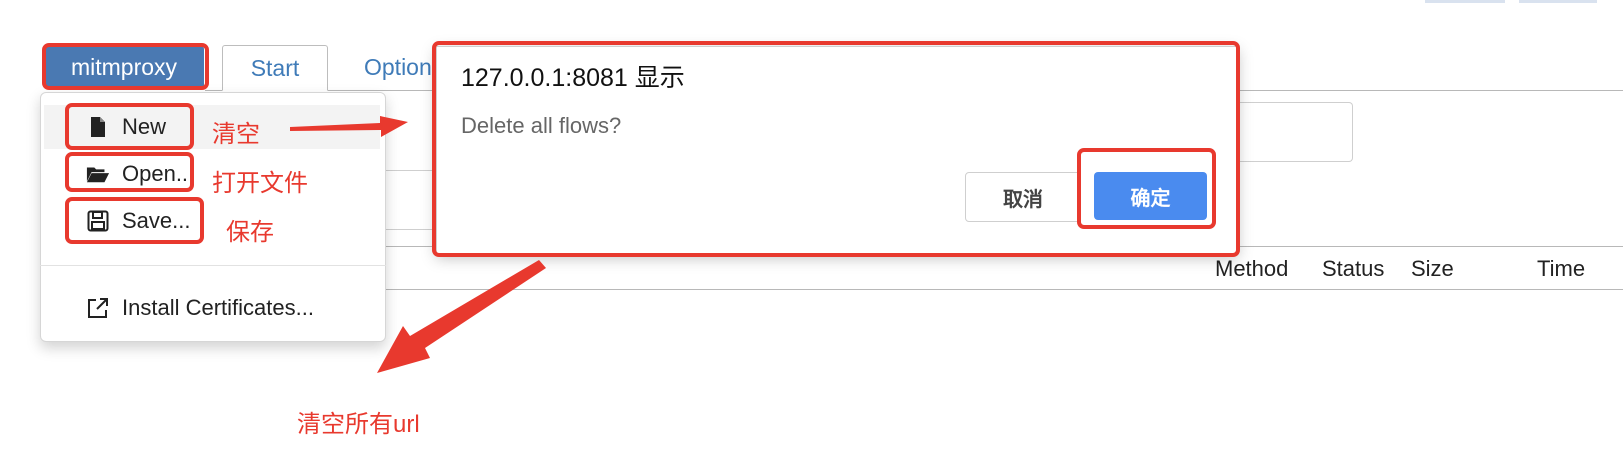  I want to click on annotation-note-save: 保存, so click(250, 232).